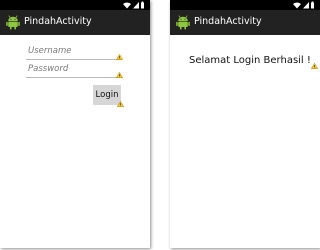 The height and width of the screenshot is (250, 320). I want to click on password-field, so click(74, 70).